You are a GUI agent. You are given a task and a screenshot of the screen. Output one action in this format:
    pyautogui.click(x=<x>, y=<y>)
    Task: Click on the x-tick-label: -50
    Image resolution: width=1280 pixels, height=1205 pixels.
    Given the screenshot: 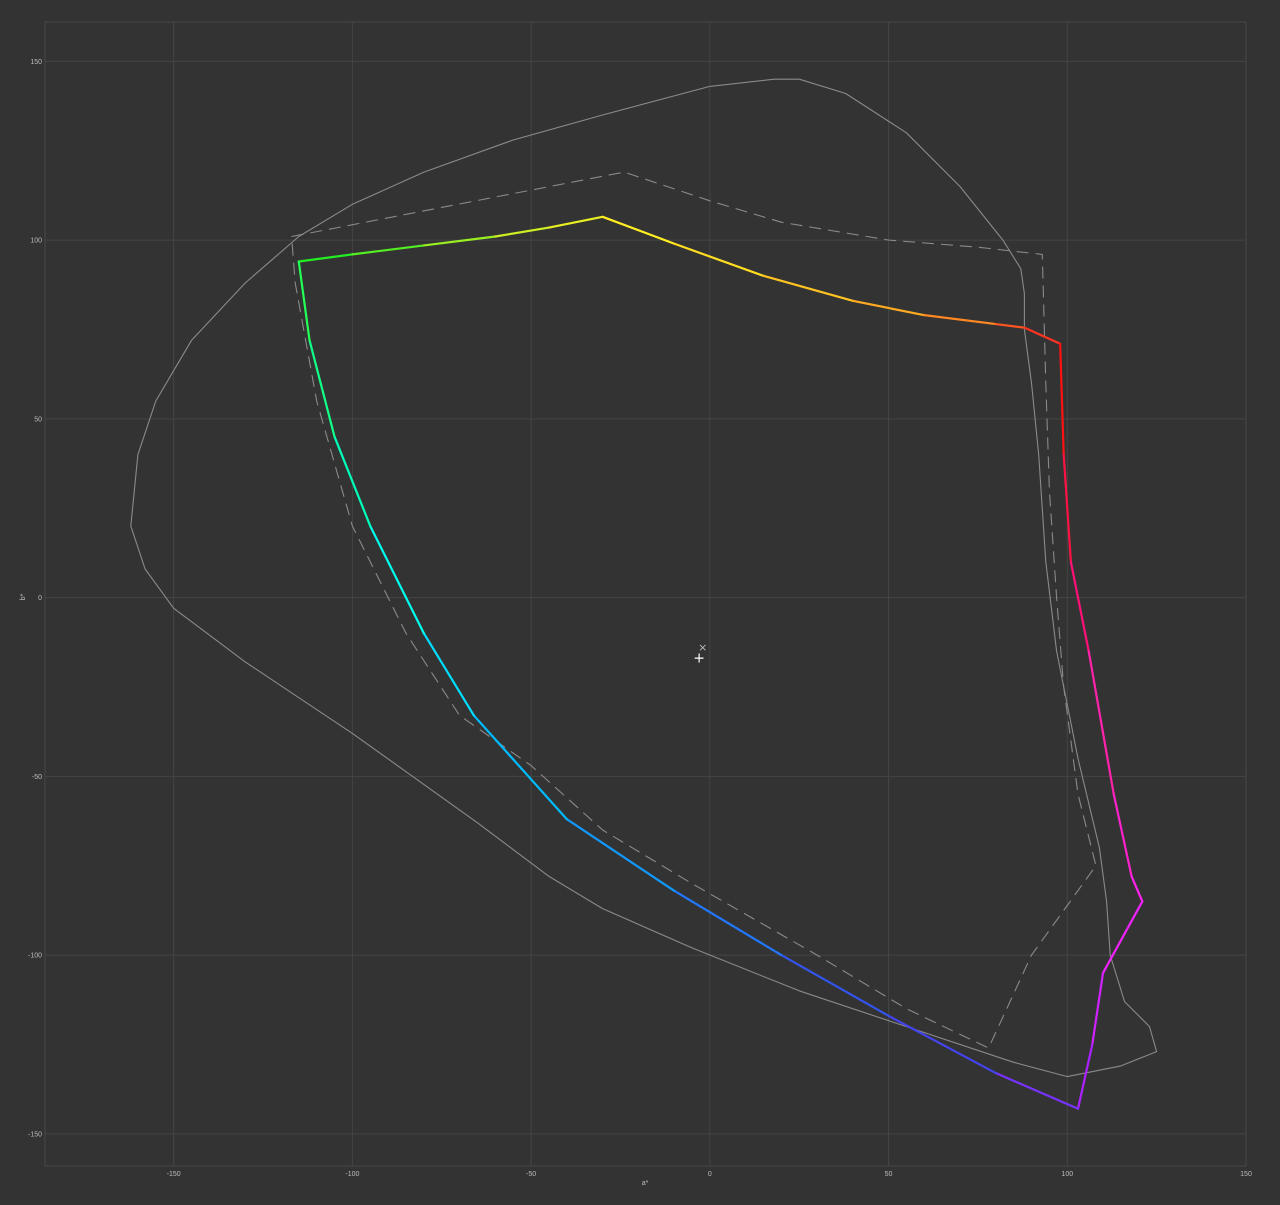 What is the action you would take?
    pyautogui.click(x=531, y=1174)
    